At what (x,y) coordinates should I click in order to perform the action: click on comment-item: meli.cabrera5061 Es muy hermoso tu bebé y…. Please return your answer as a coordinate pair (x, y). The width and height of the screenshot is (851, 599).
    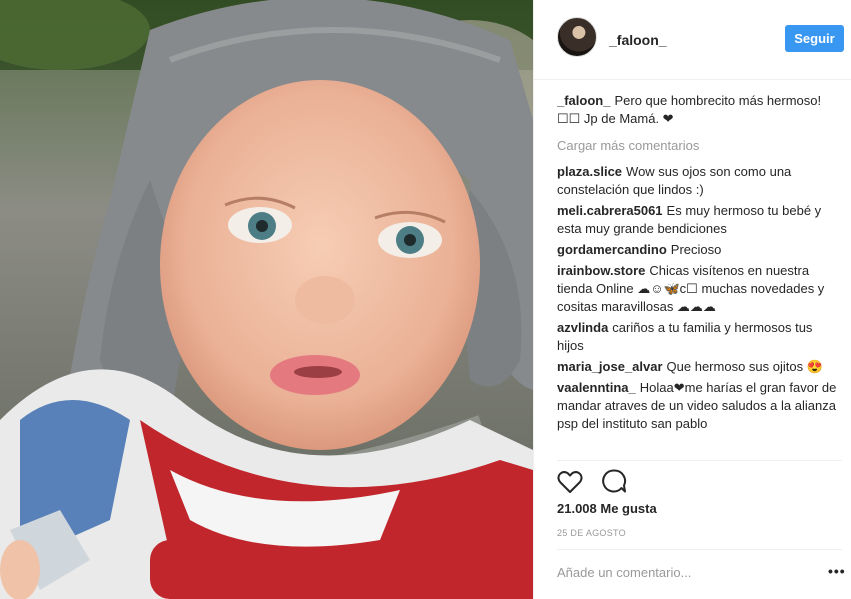
    Looking at the image, I should click on (698, 220).